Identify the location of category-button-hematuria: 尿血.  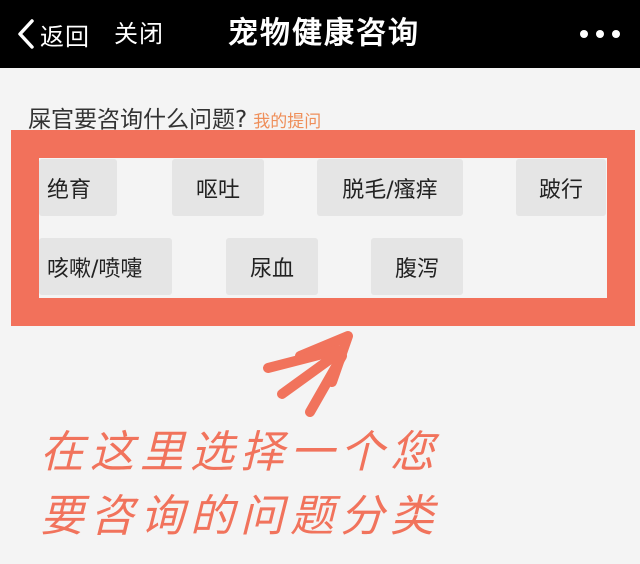
(272, 266).